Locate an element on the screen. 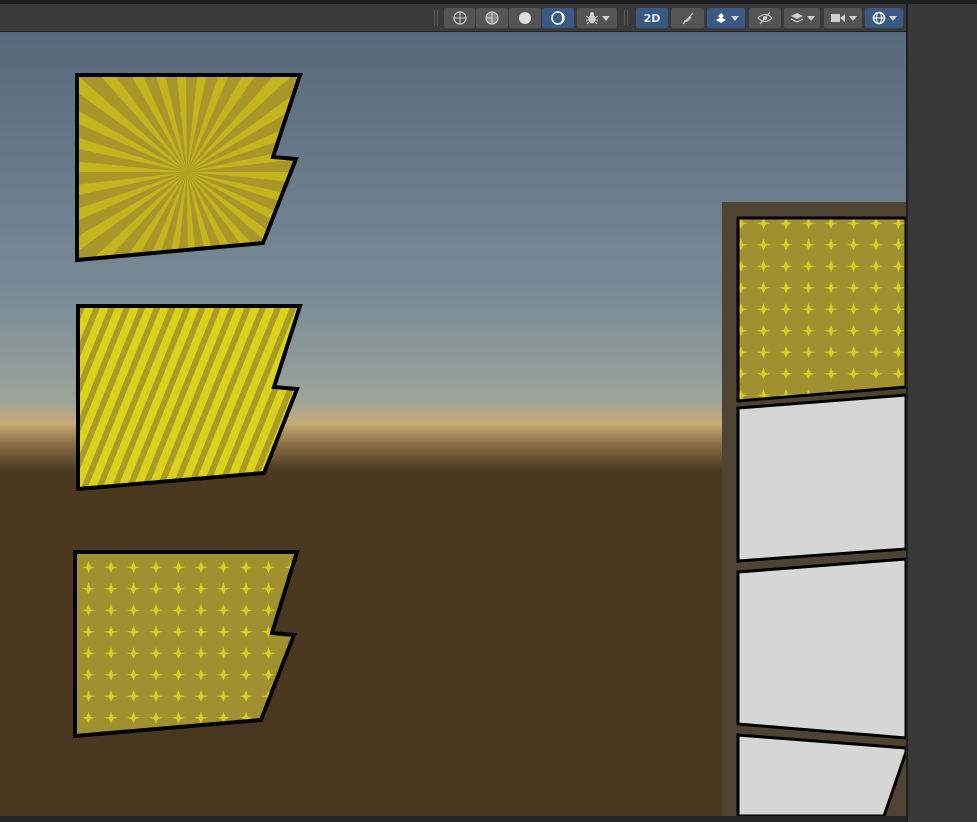 The image size is (977, 822). shading-solid-icon is located at coordinates (525, 18).